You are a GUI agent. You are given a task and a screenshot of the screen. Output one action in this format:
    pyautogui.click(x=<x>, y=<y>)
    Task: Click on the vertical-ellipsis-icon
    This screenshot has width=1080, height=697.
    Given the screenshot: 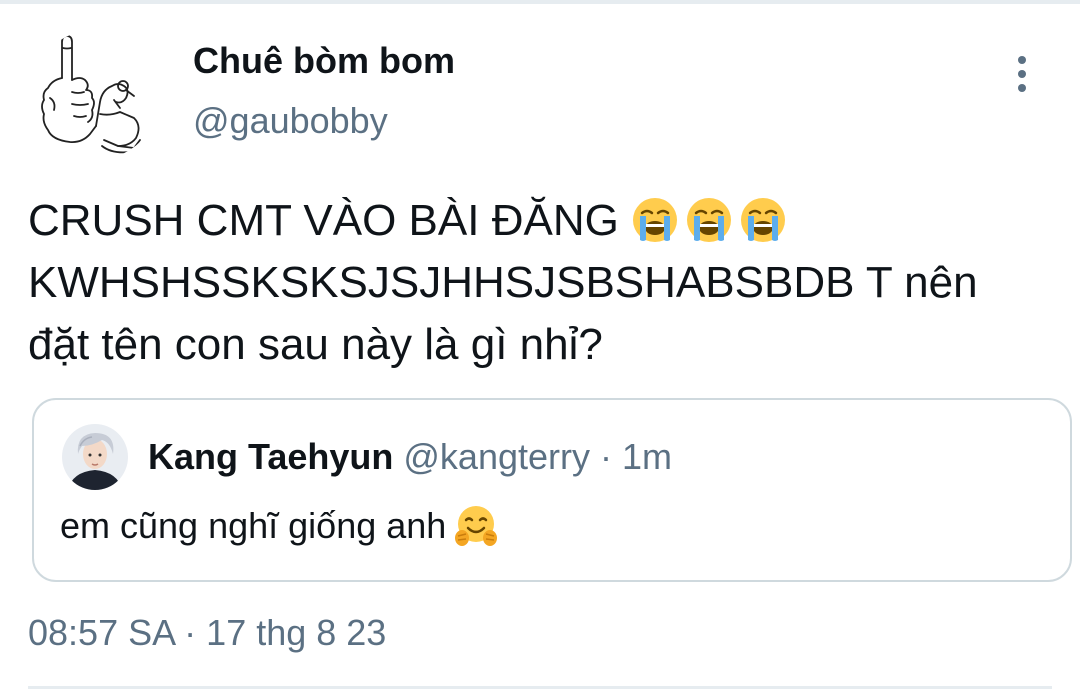 What is the action you would take?
    pyautogui.click(x=1022, y=74)
    